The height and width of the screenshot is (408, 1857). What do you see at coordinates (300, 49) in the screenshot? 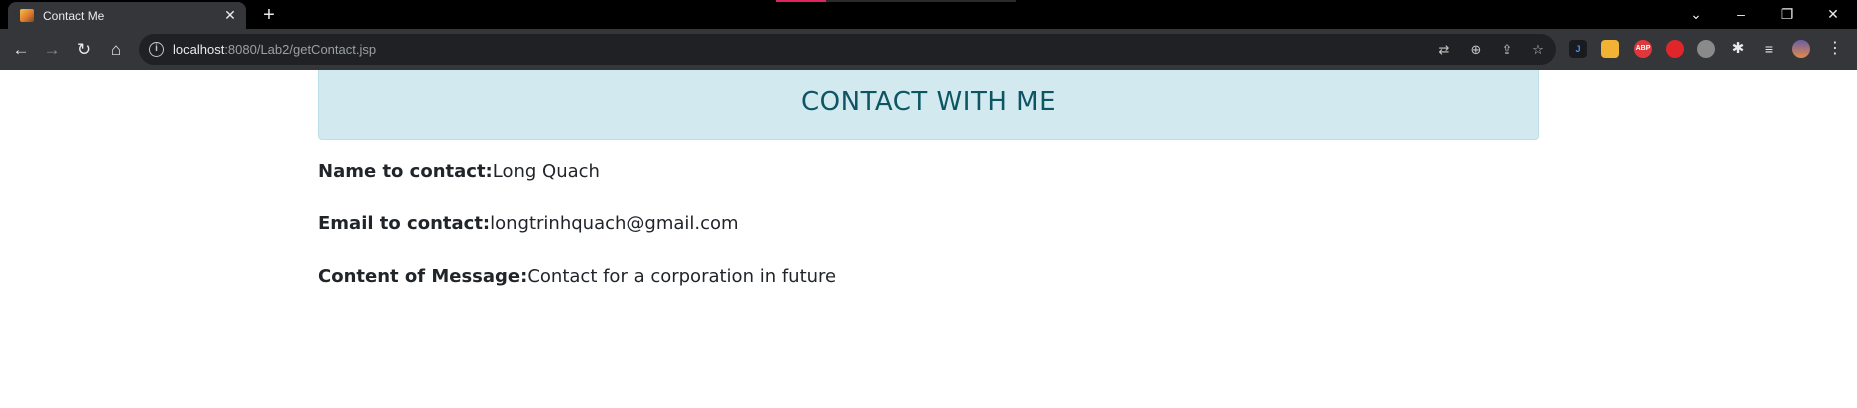
I see `url-path: :8080/Lab2/getContact.jsp` at bounding box center [300, 49].